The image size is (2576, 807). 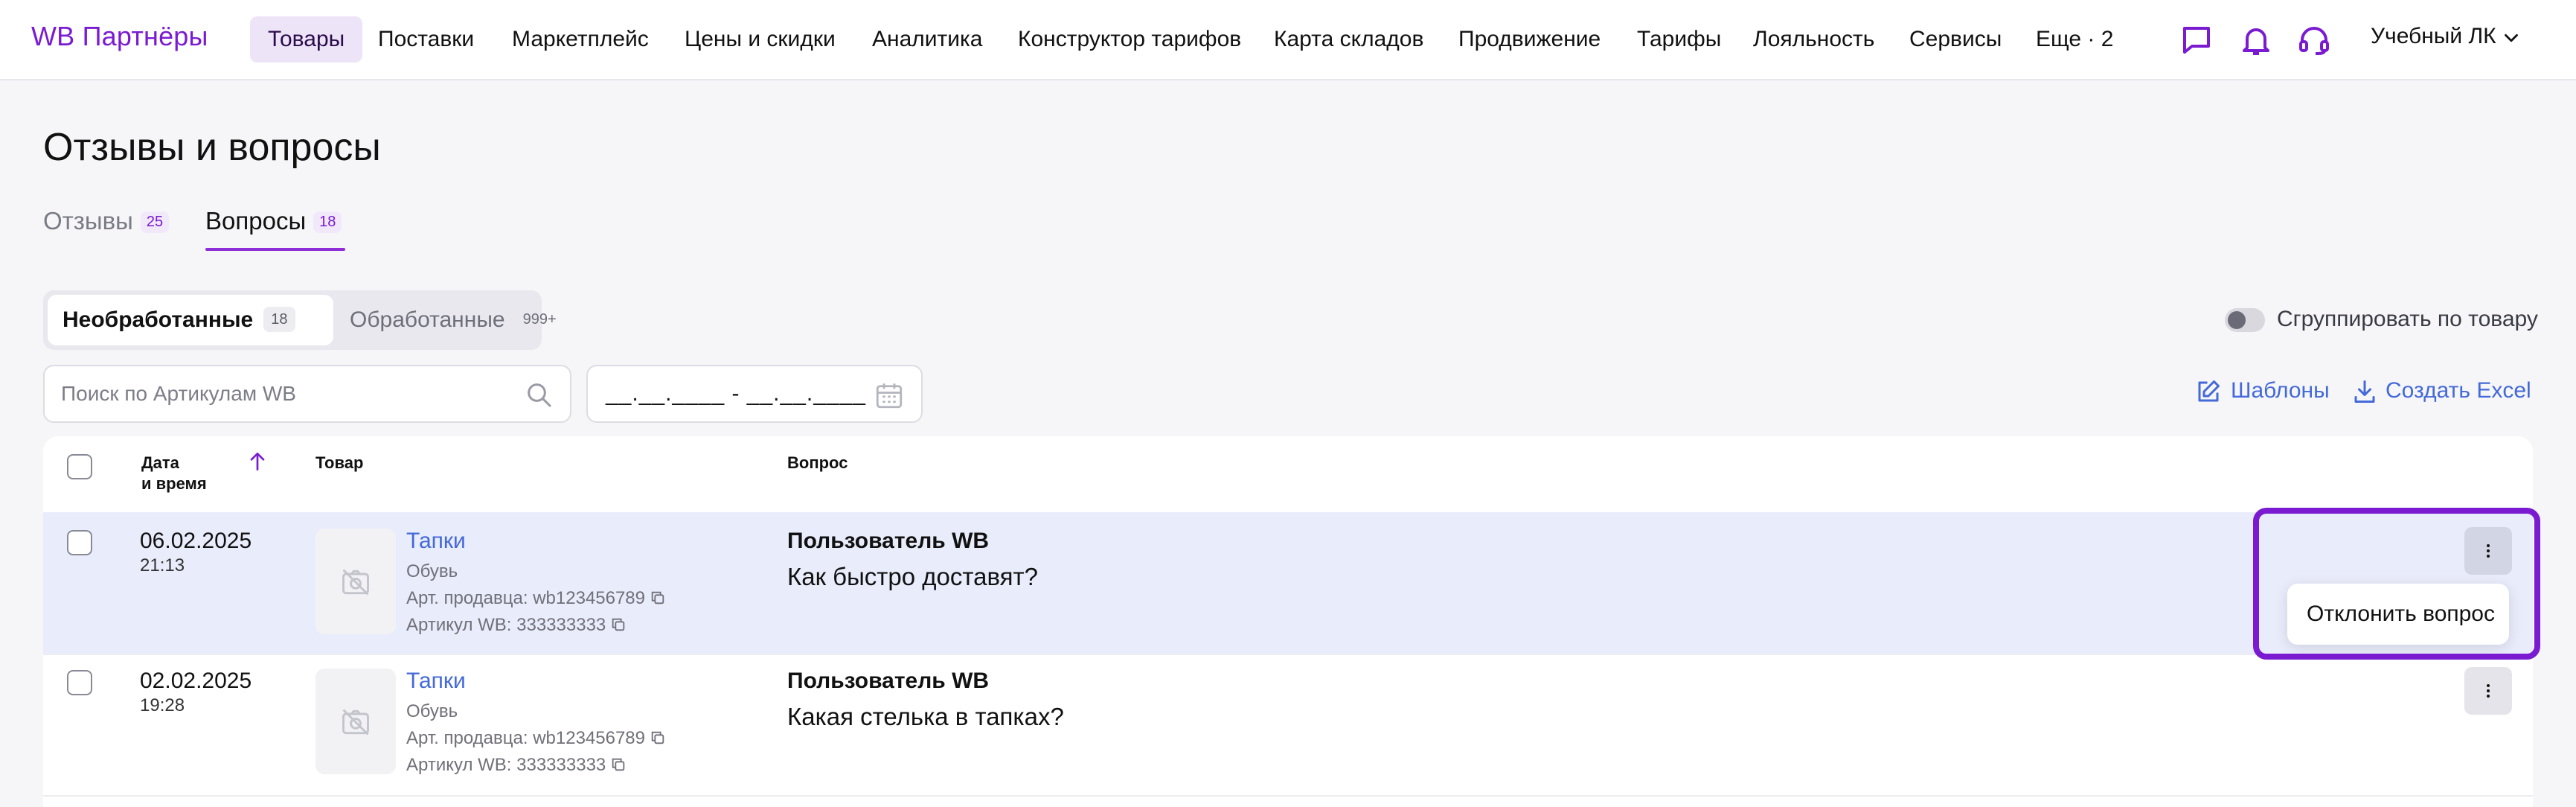 I want to click on templates-button: Шаблоны, so click(x=2281, y=391).